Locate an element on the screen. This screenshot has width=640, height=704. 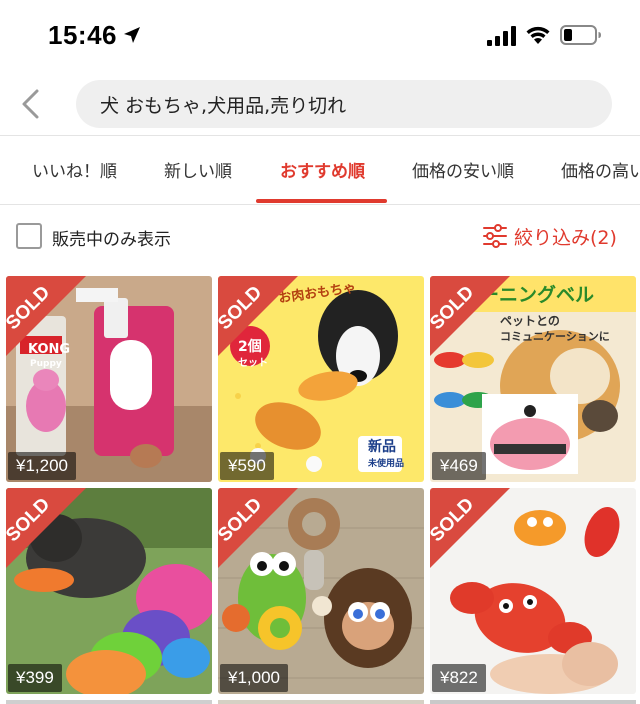
sliders-icon is located at coordinates (495, 236).